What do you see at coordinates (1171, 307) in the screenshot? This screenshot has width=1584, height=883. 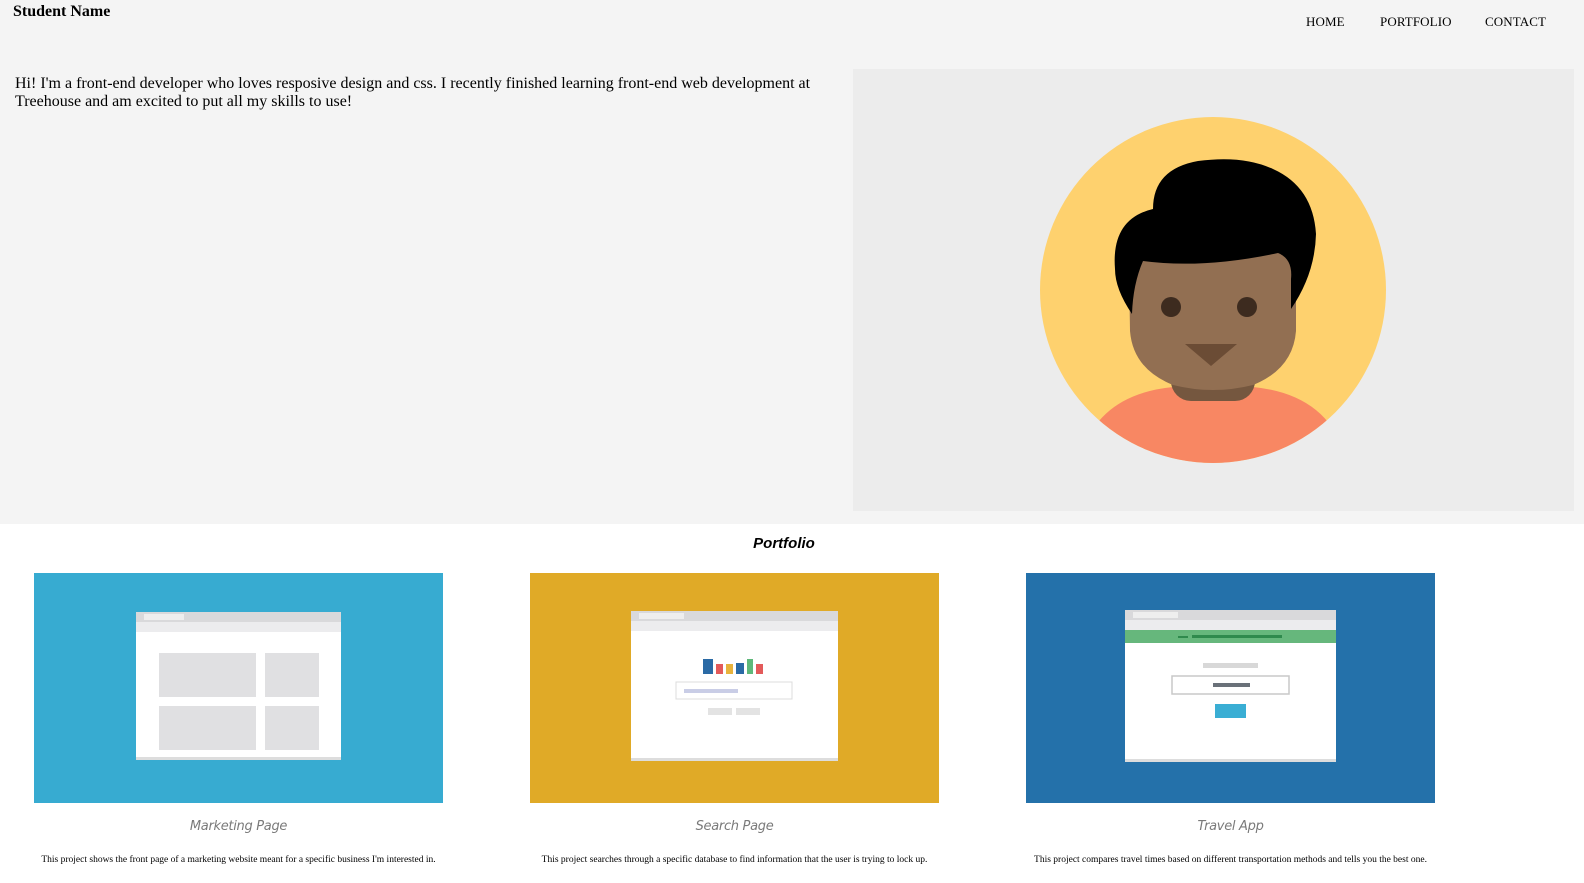 I see `avatar-left-eye` at bounding box center [1171, 307].